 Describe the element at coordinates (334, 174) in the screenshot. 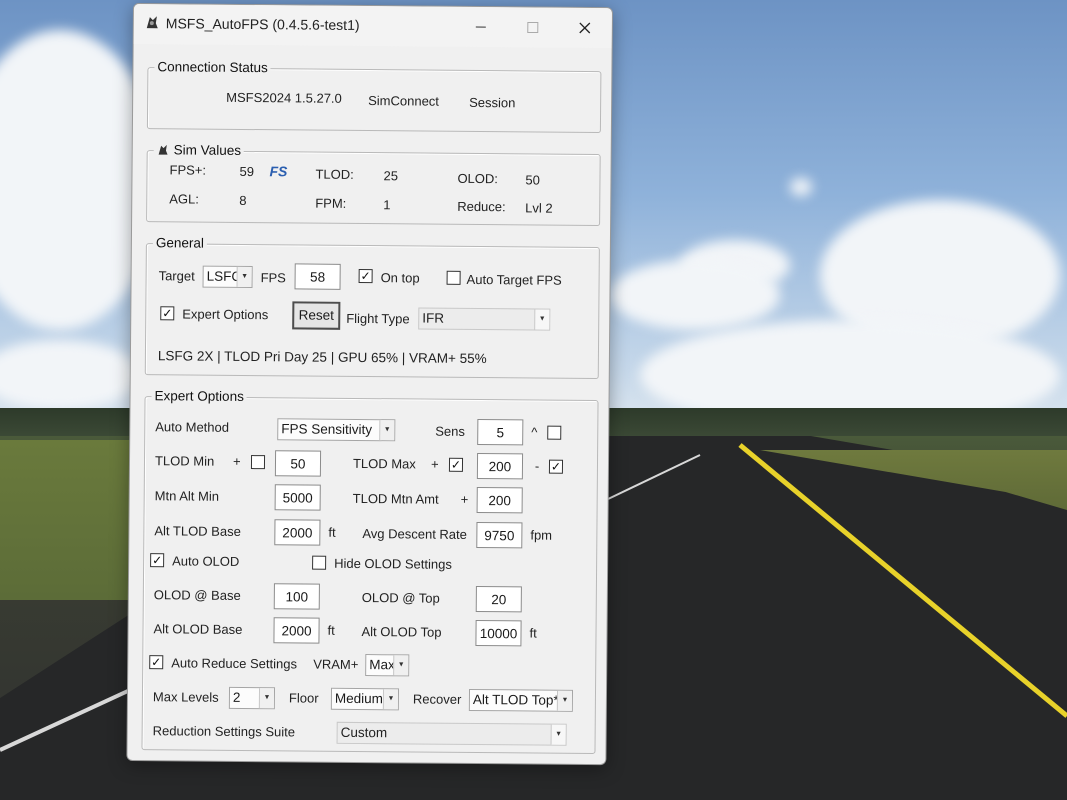

I see `tlod-label: TLOD:` at that location.